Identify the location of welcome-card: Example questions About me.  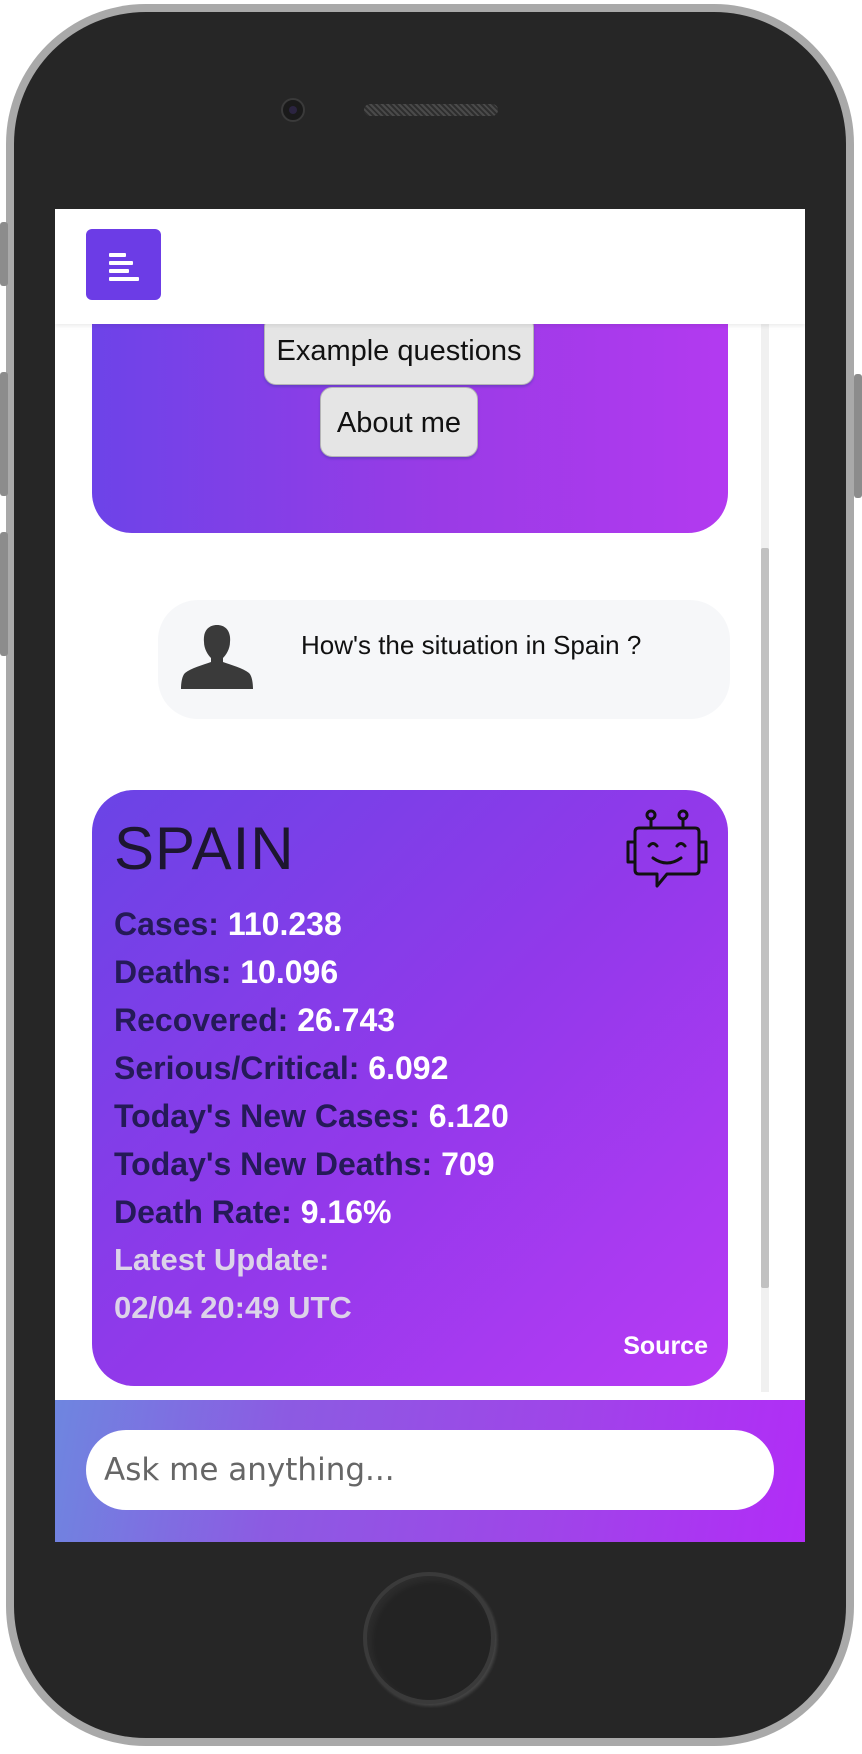
(410, 428).